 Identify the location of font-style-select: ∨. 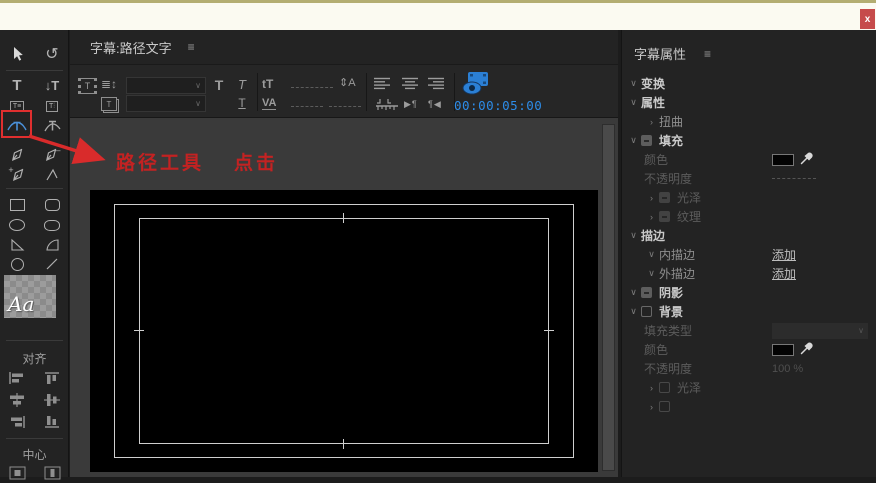
(166, 103).